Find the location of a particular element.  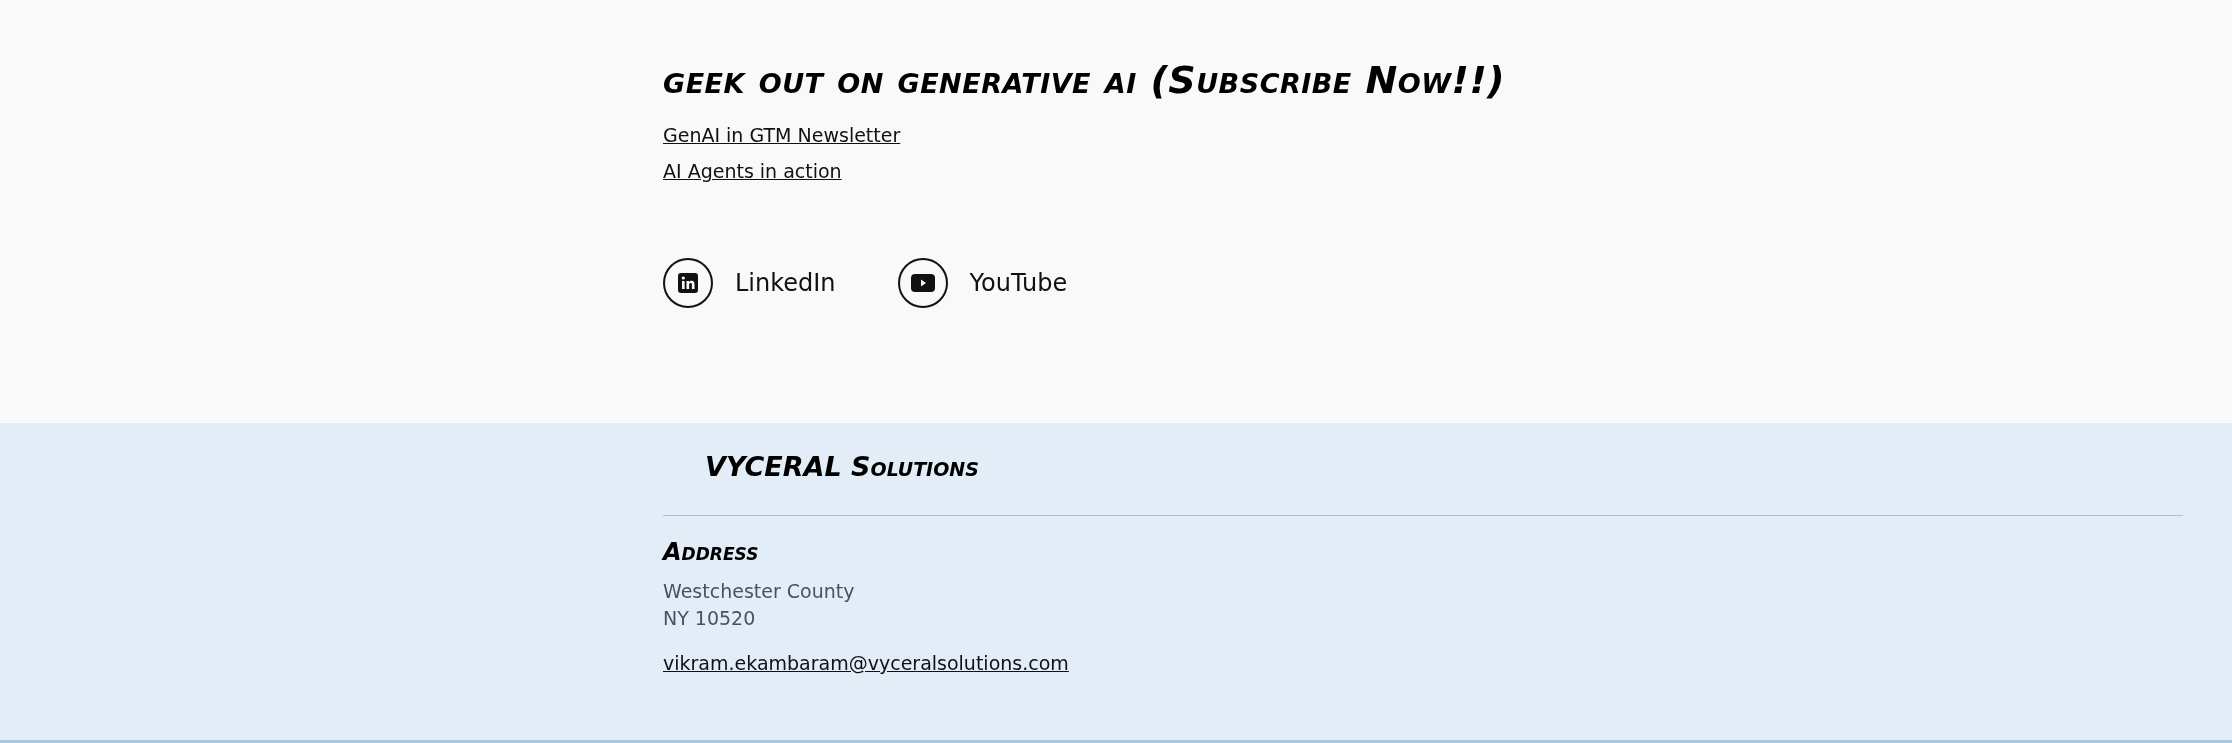

address-heading: Address is located at coordinates (711, 552).